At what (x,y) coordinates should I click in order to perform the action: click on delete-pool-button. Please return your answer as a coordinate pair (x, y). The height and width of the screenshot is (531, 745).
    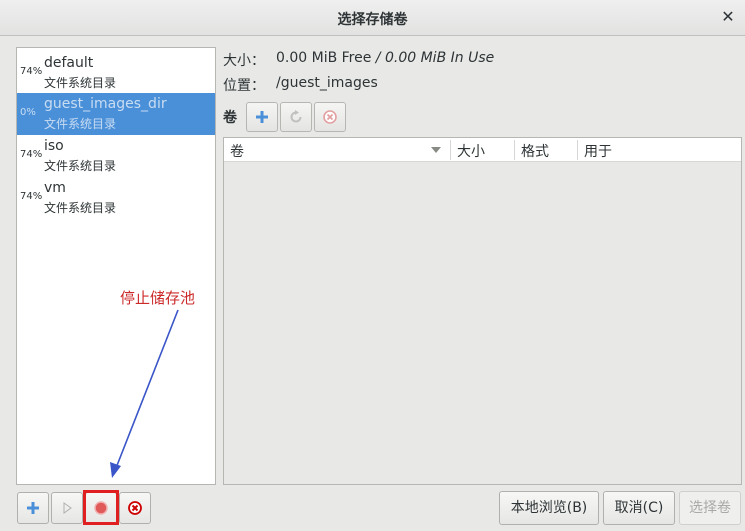
    Looking at the image, I should click on (135, 508).